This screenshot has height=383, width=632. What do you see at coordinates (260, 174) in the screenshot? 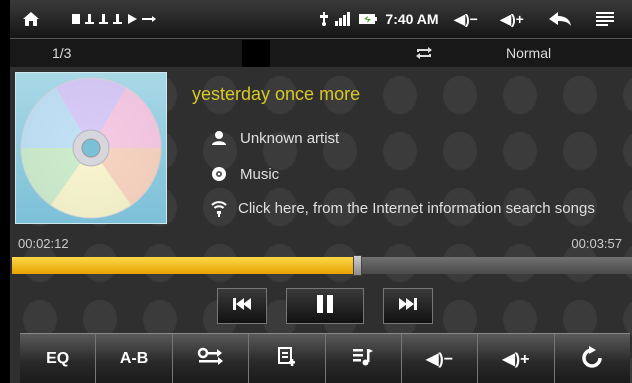
I see `album-name: Music` at bounding box center [260, 174].